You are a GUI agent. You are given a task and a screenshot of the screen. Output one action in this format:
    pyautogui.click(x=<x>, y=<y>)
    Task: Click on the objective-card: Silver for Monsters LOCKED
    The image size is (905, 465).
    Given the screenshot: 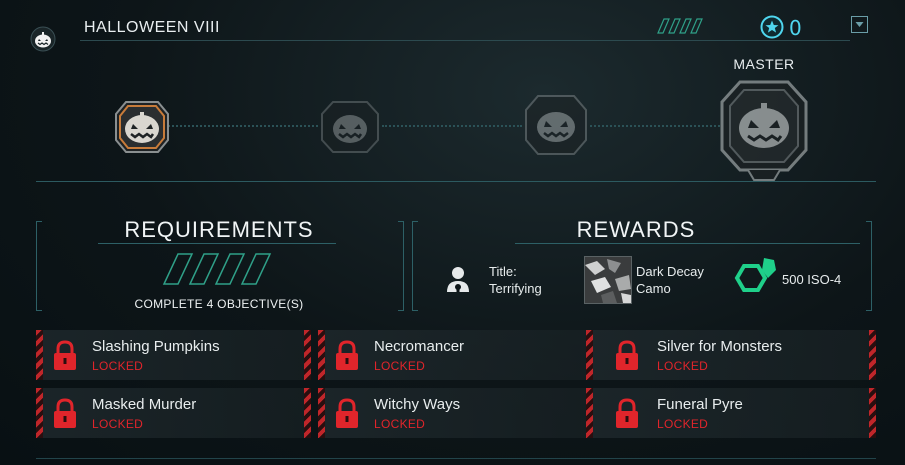 What is the action you would take?
    pyautogui.click(x=731, y=355)
    